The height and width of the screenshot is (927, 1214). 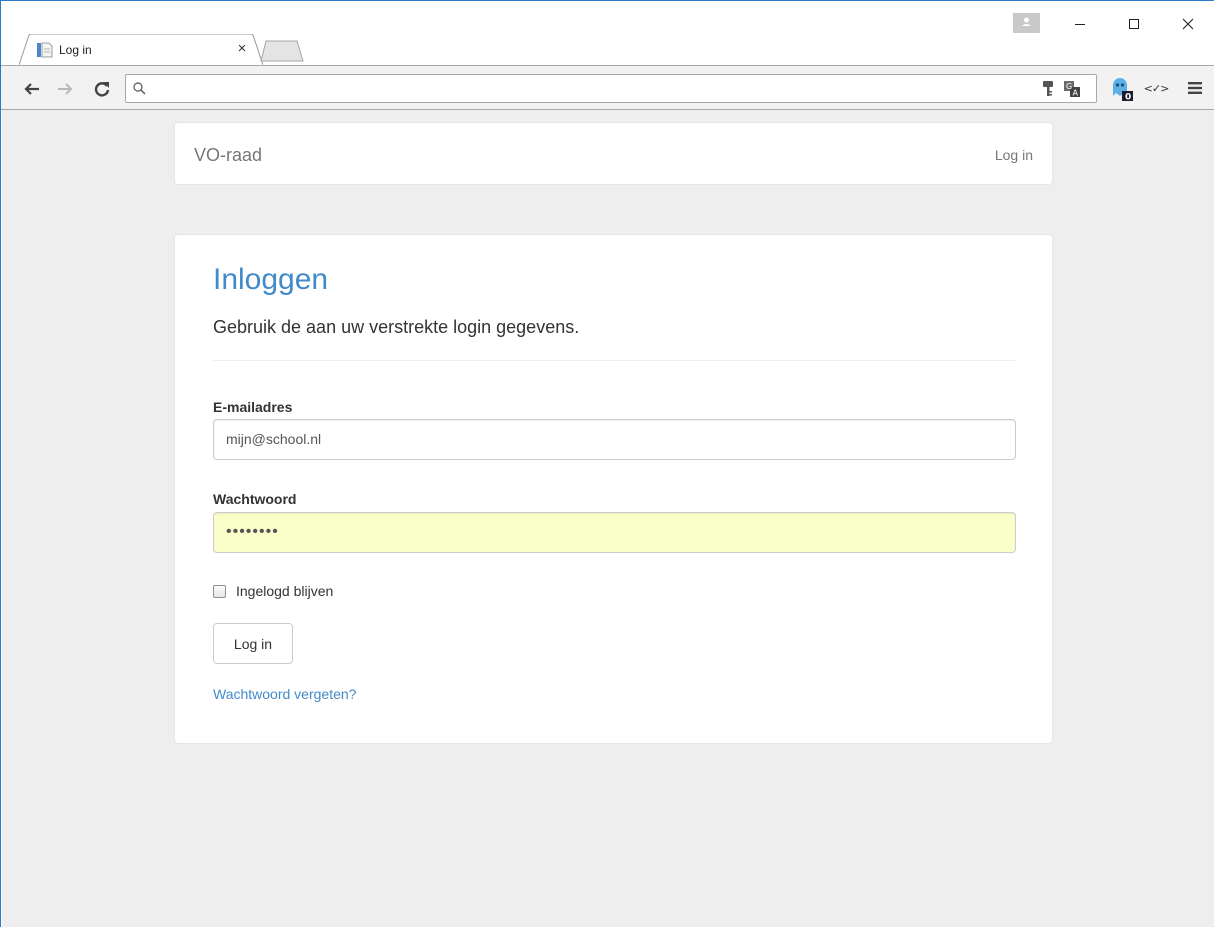 What do you see at coordinates (1122, 89) in the screenshot?
I see `ghostery-icon: 0` at bounding box center [1122, 89].